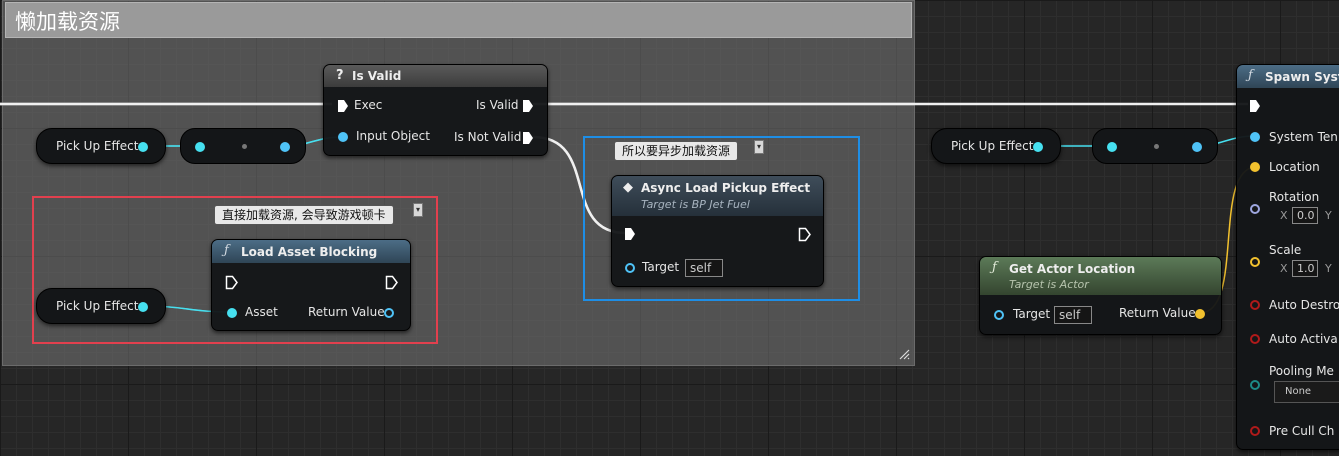  I want to click on load-asset-title: Load Asset Blocking, so click(309, 252).